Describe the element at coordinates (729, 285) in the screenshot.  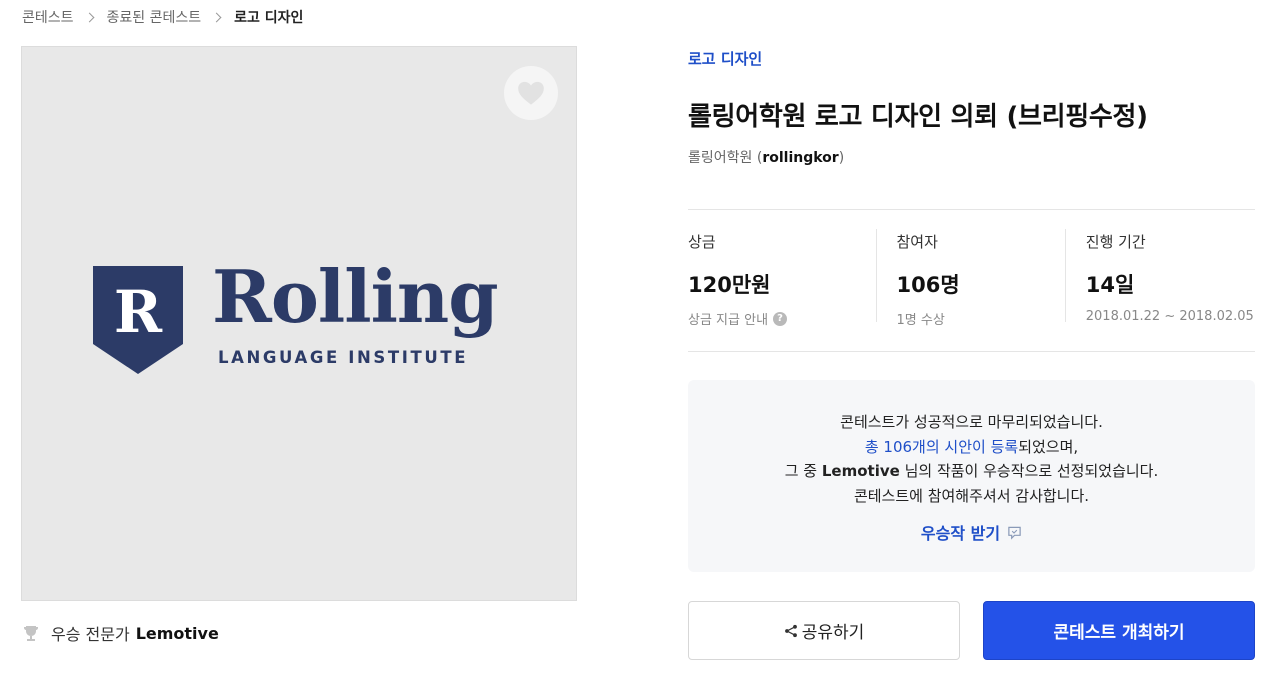
I see `stat-value: 120만원` at that location.